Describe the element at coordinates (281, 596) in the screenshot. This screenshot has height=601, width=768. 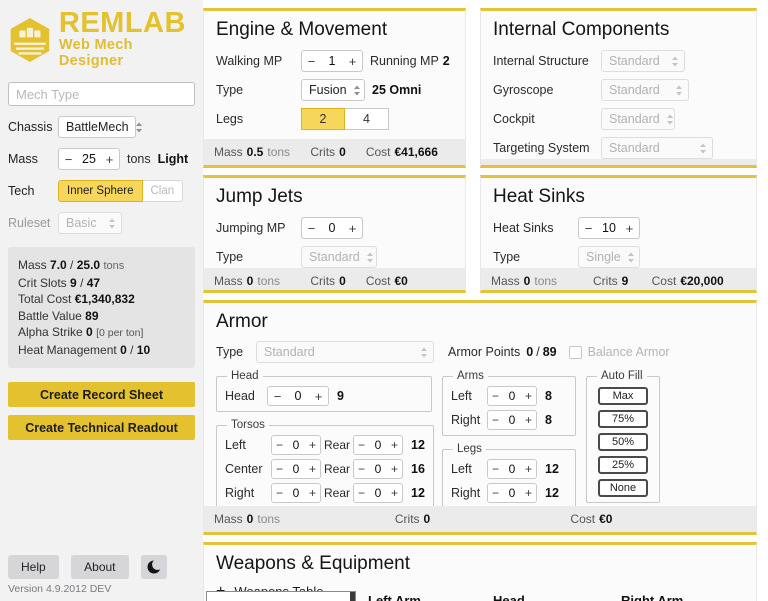
I see `weapons-listbox` at that location.